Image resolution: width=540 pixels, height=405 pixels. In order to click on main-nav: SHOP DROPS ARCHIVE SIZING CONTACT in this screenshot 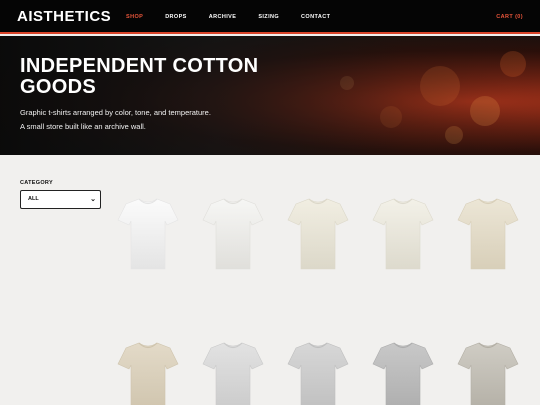, I will do `click(239, 17)`.